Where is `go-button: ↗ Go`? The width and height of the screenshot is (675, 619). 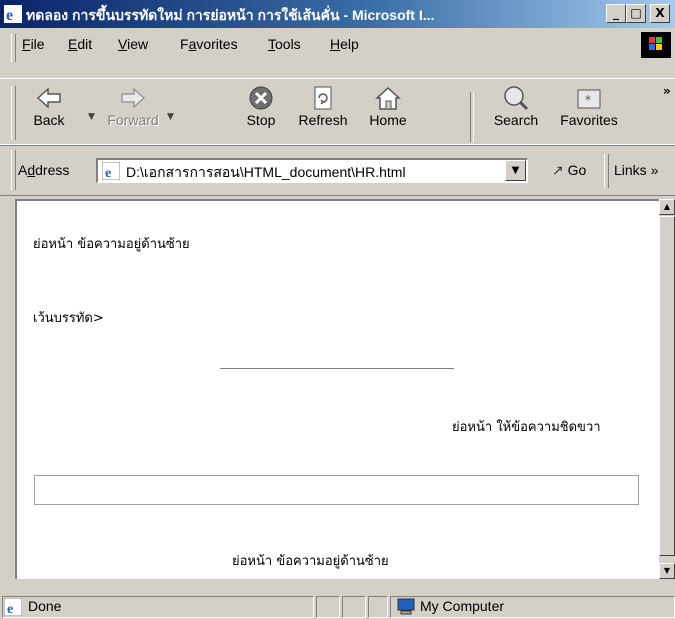
go-button: ↗ Go is located at coordinates (569, 170).